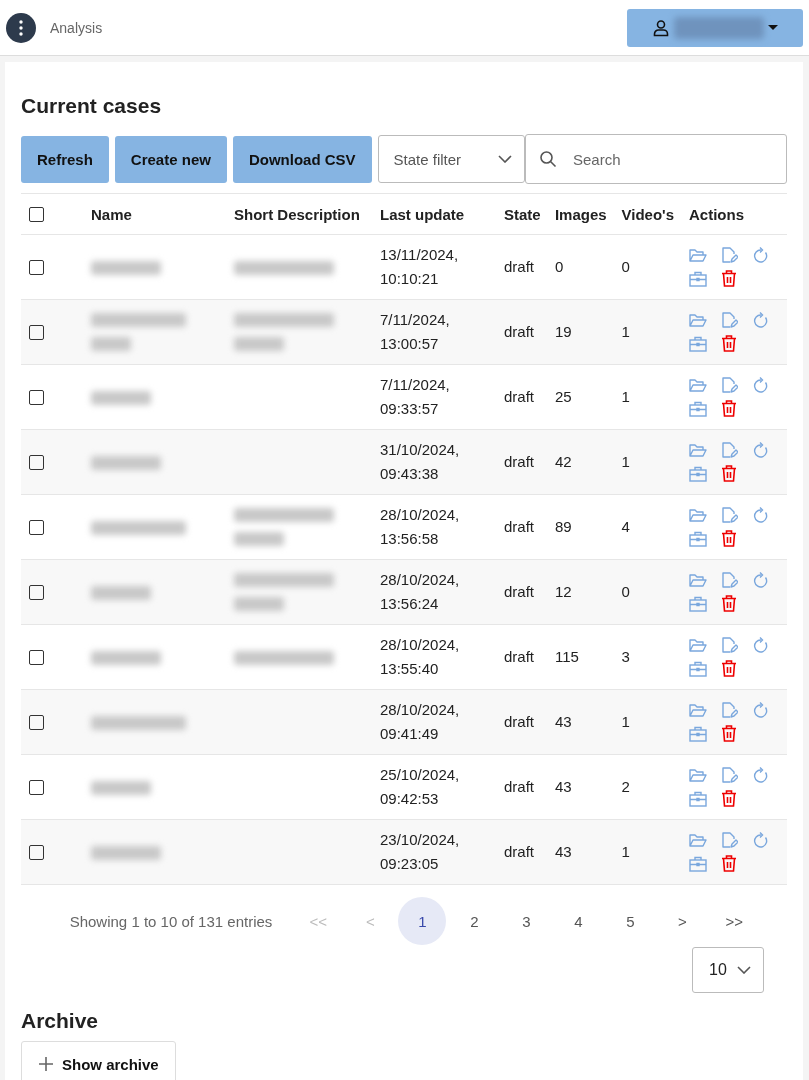  I want to click on pagination-button: 3, so click(526, 921).